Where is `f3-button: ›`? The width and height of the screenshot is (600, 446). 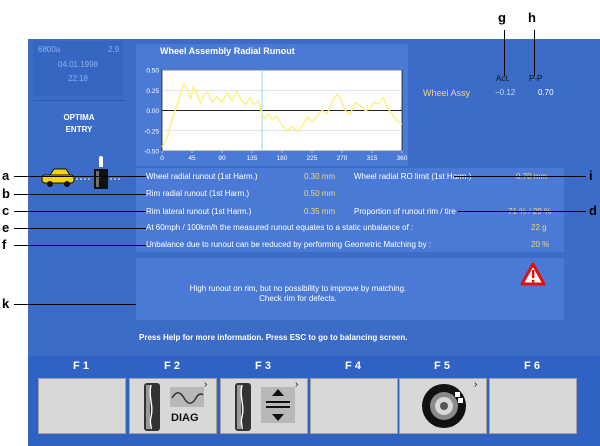 f3-button: › is located at coordinates (264, 406).